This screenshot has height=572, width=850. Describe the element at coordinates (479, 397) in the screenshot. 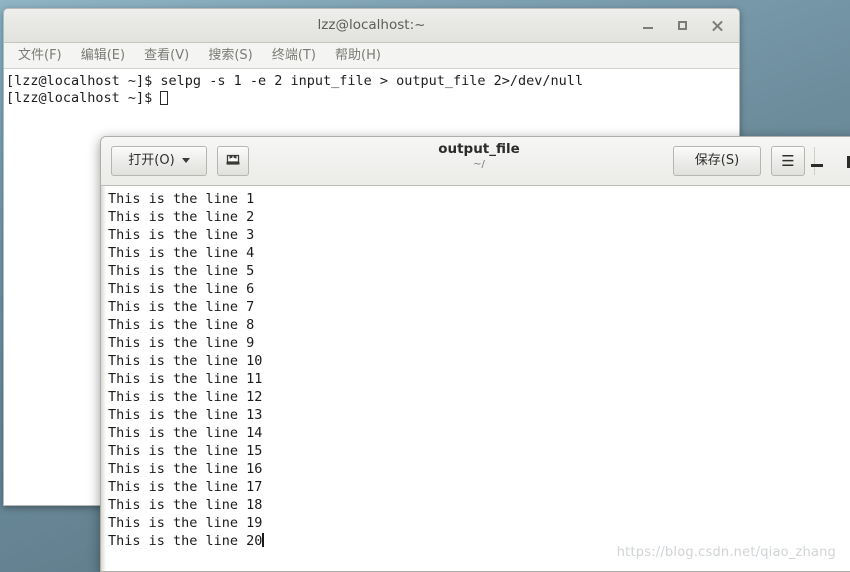

I see `editor-line: This is the line 12` at that location.